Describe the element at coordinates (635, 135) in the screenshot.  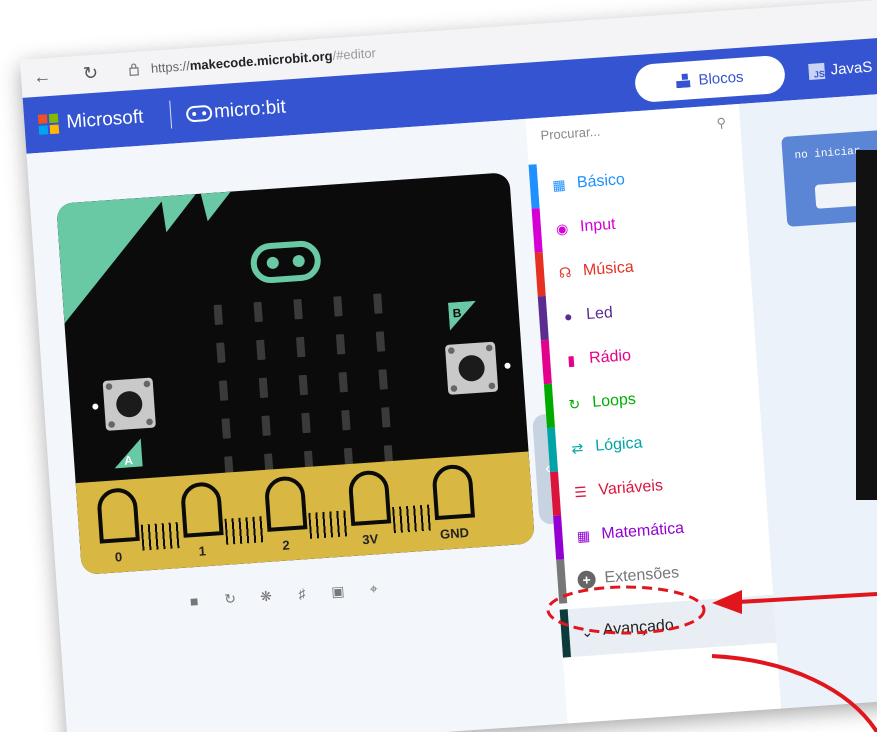
I see `search-input: Procurar... ⚲` at that location.